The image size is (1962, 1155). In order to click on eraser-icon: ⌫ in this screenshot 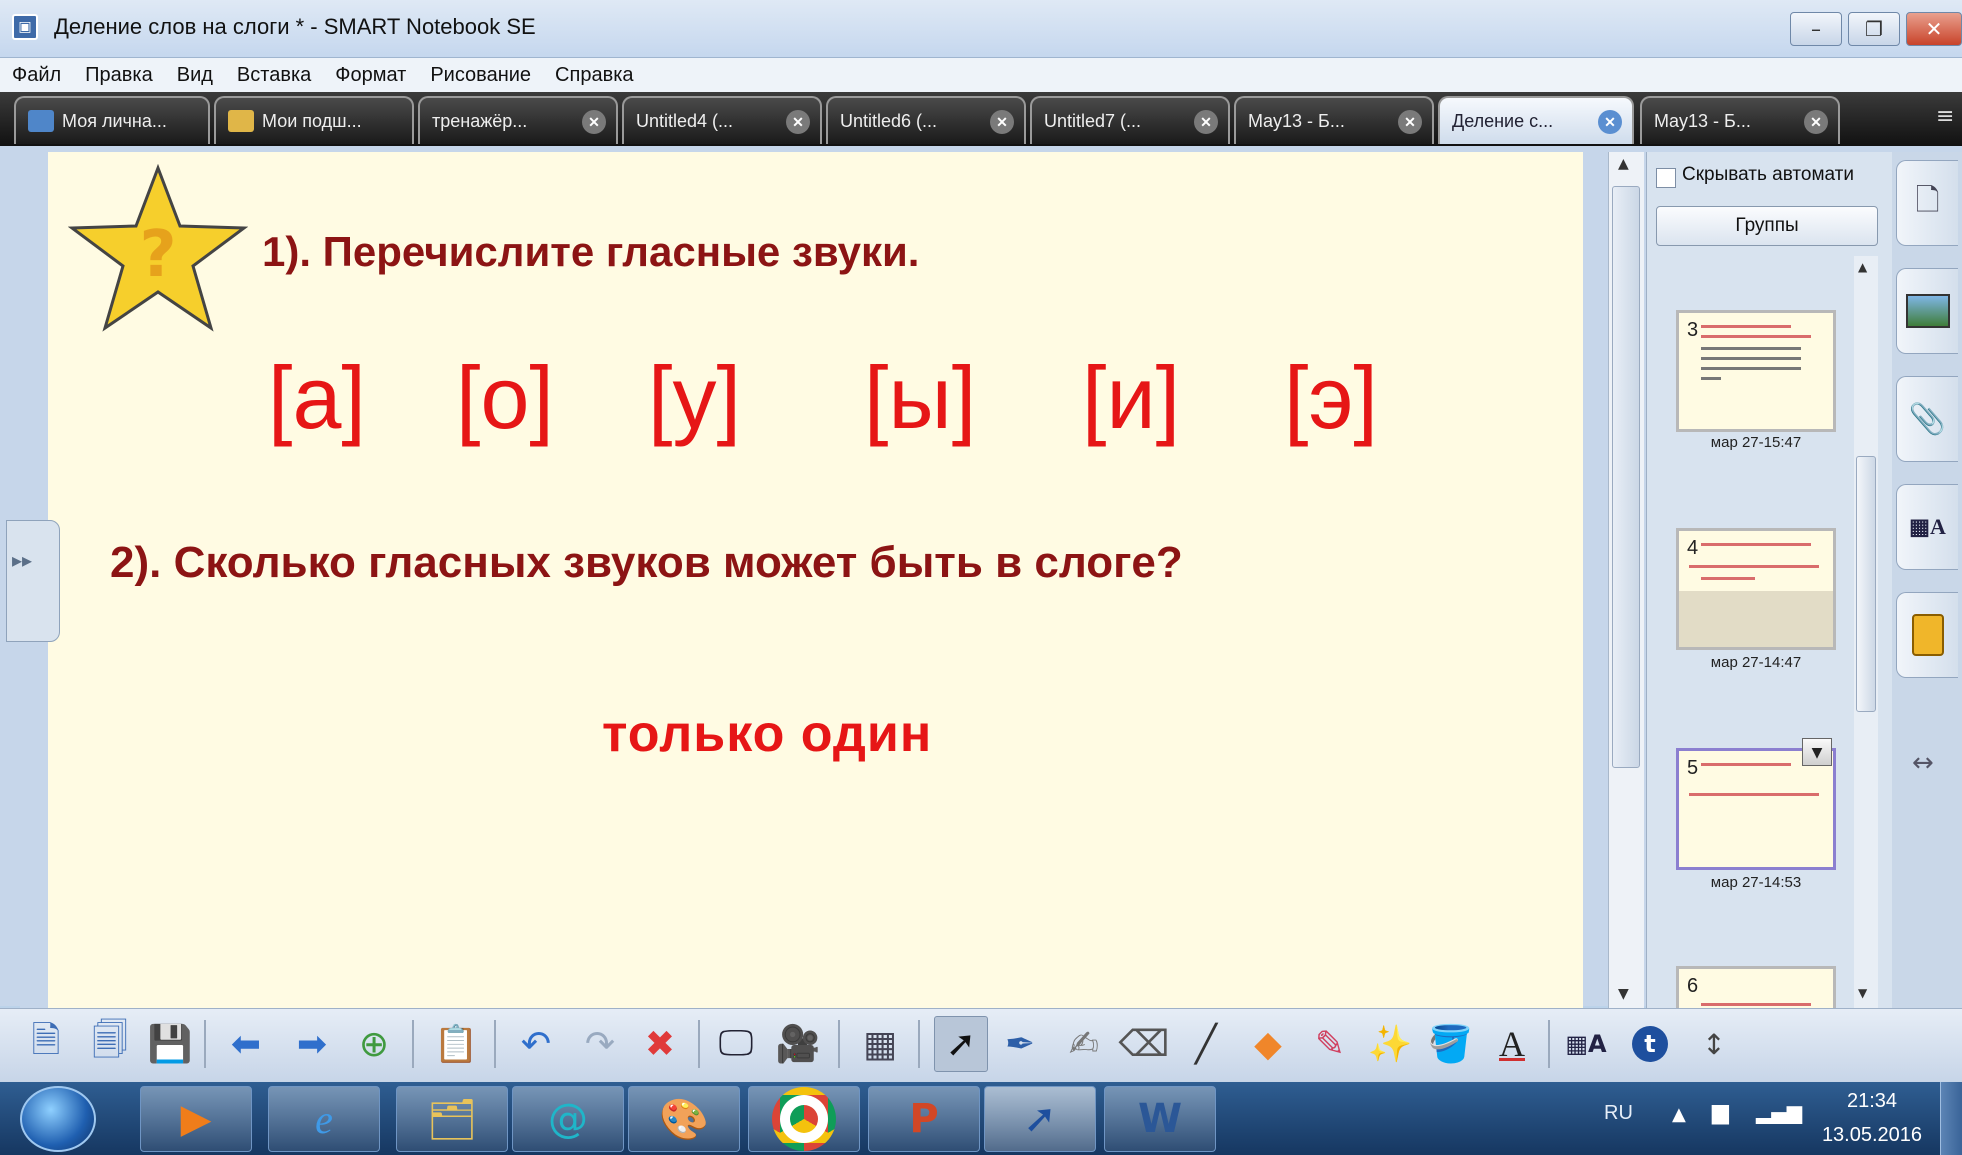, I will do `click(1144, 1044)`.